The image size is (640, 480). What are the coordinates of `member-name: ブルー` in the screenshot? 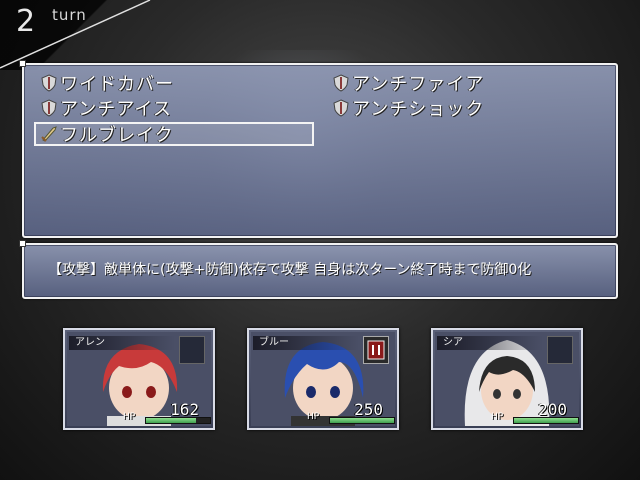 It's located at (306, 343).